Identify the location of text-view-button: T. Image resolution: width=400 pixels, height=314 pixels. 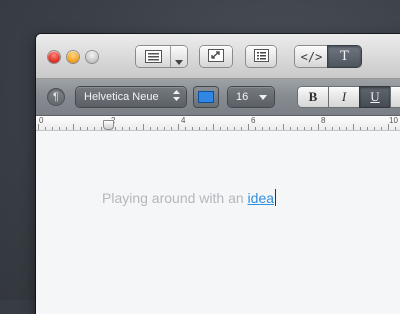
(344, 56).